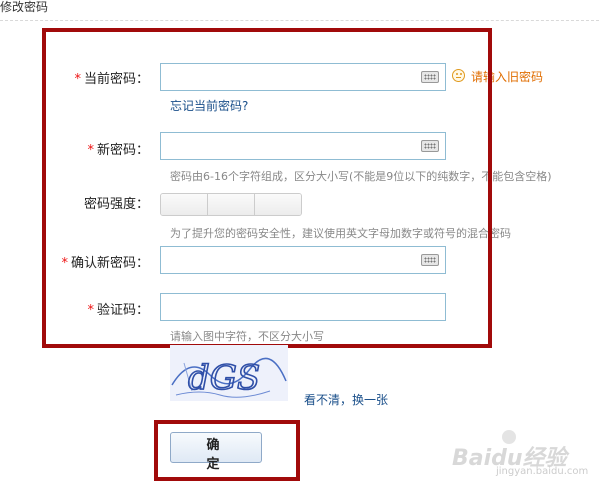 This screenshot has height=496, width=599. What do you see at coordinates (299, 20) in the screenshot?
I see `title-divider` at bounding box center [299, 20].